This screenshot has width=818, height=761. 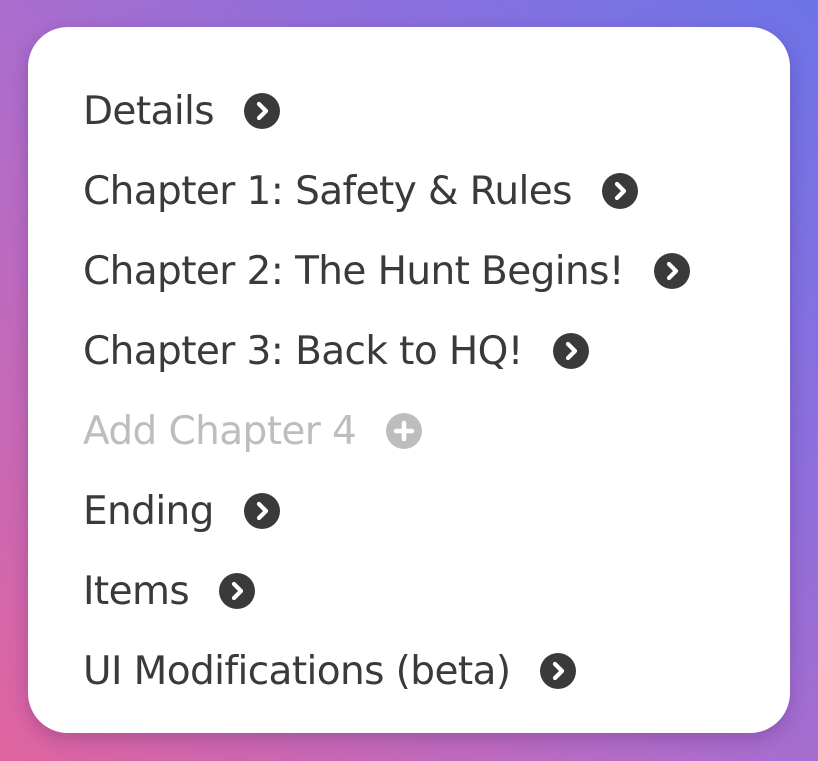 I want to click on menu-item-label: Details, so click(x=149, y=111).